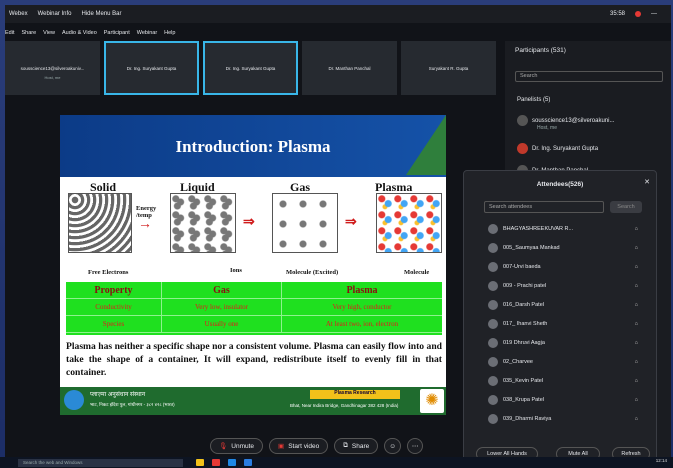 Image resolution: width=673 pixels, height=468 pixels. I want to click on host-label: Host, me, so click(547, 128).